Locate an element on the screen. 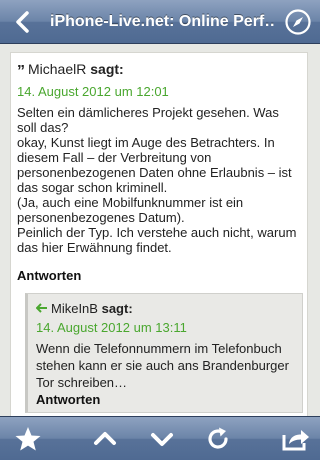  reply-author-line: MikeInB sagt: is located at coordinates (84, 308).